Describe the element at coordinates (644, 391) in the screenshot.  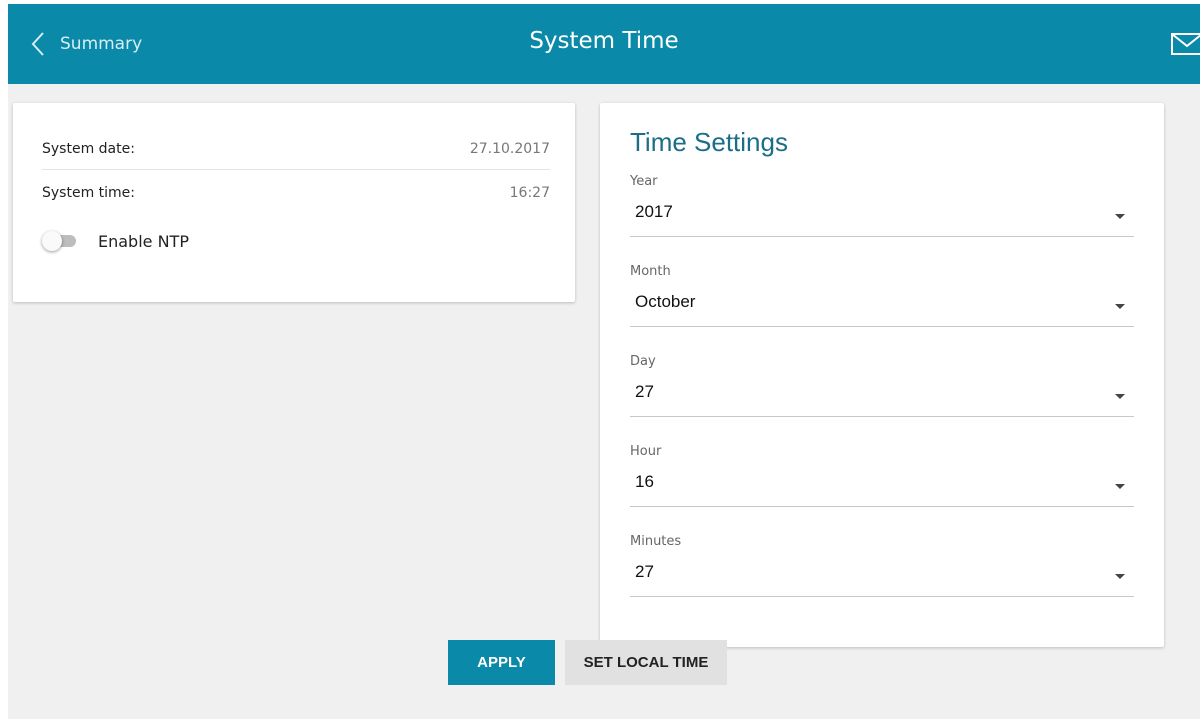
I see `day-value: 27` at that location.